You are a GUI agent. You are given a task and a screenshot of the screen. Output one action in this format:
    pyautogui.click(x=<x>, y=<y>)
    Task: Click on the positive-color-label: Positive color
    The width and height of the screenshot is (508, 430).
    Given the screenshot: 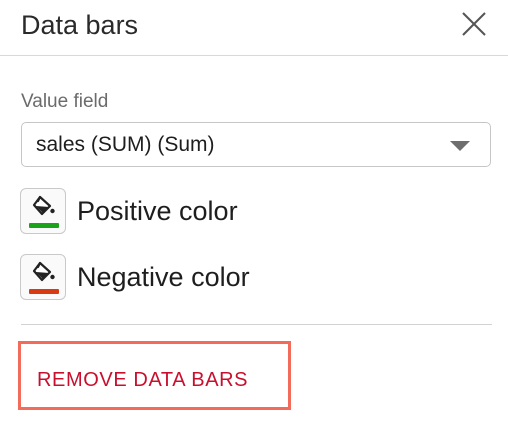 What is the action you would take?
    pyautogui.click(x=157, y=211)
    